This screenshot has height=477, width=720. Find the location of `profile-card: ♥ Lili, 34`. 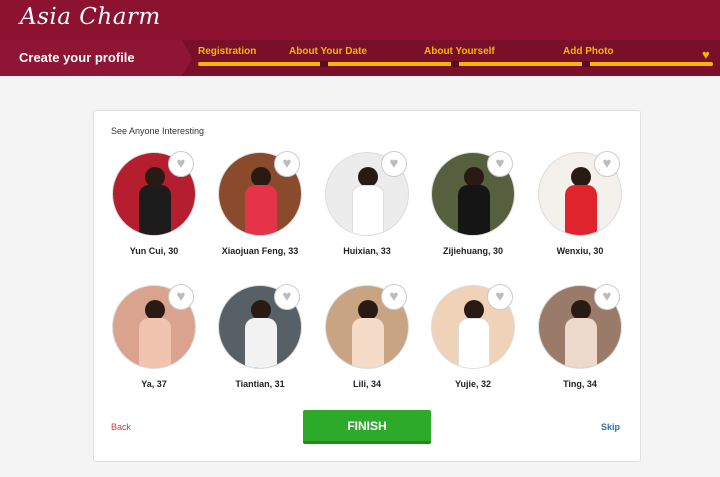

profile-card: ♥ Lili, 34 is located at coordinates (362, 342).